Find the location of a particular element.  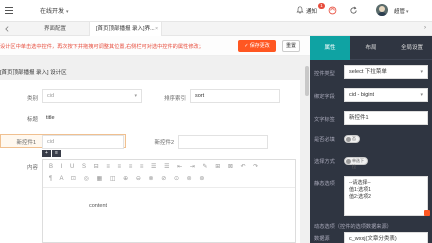

text-label-label: 文字标签 is located at coordinates (324, 120).